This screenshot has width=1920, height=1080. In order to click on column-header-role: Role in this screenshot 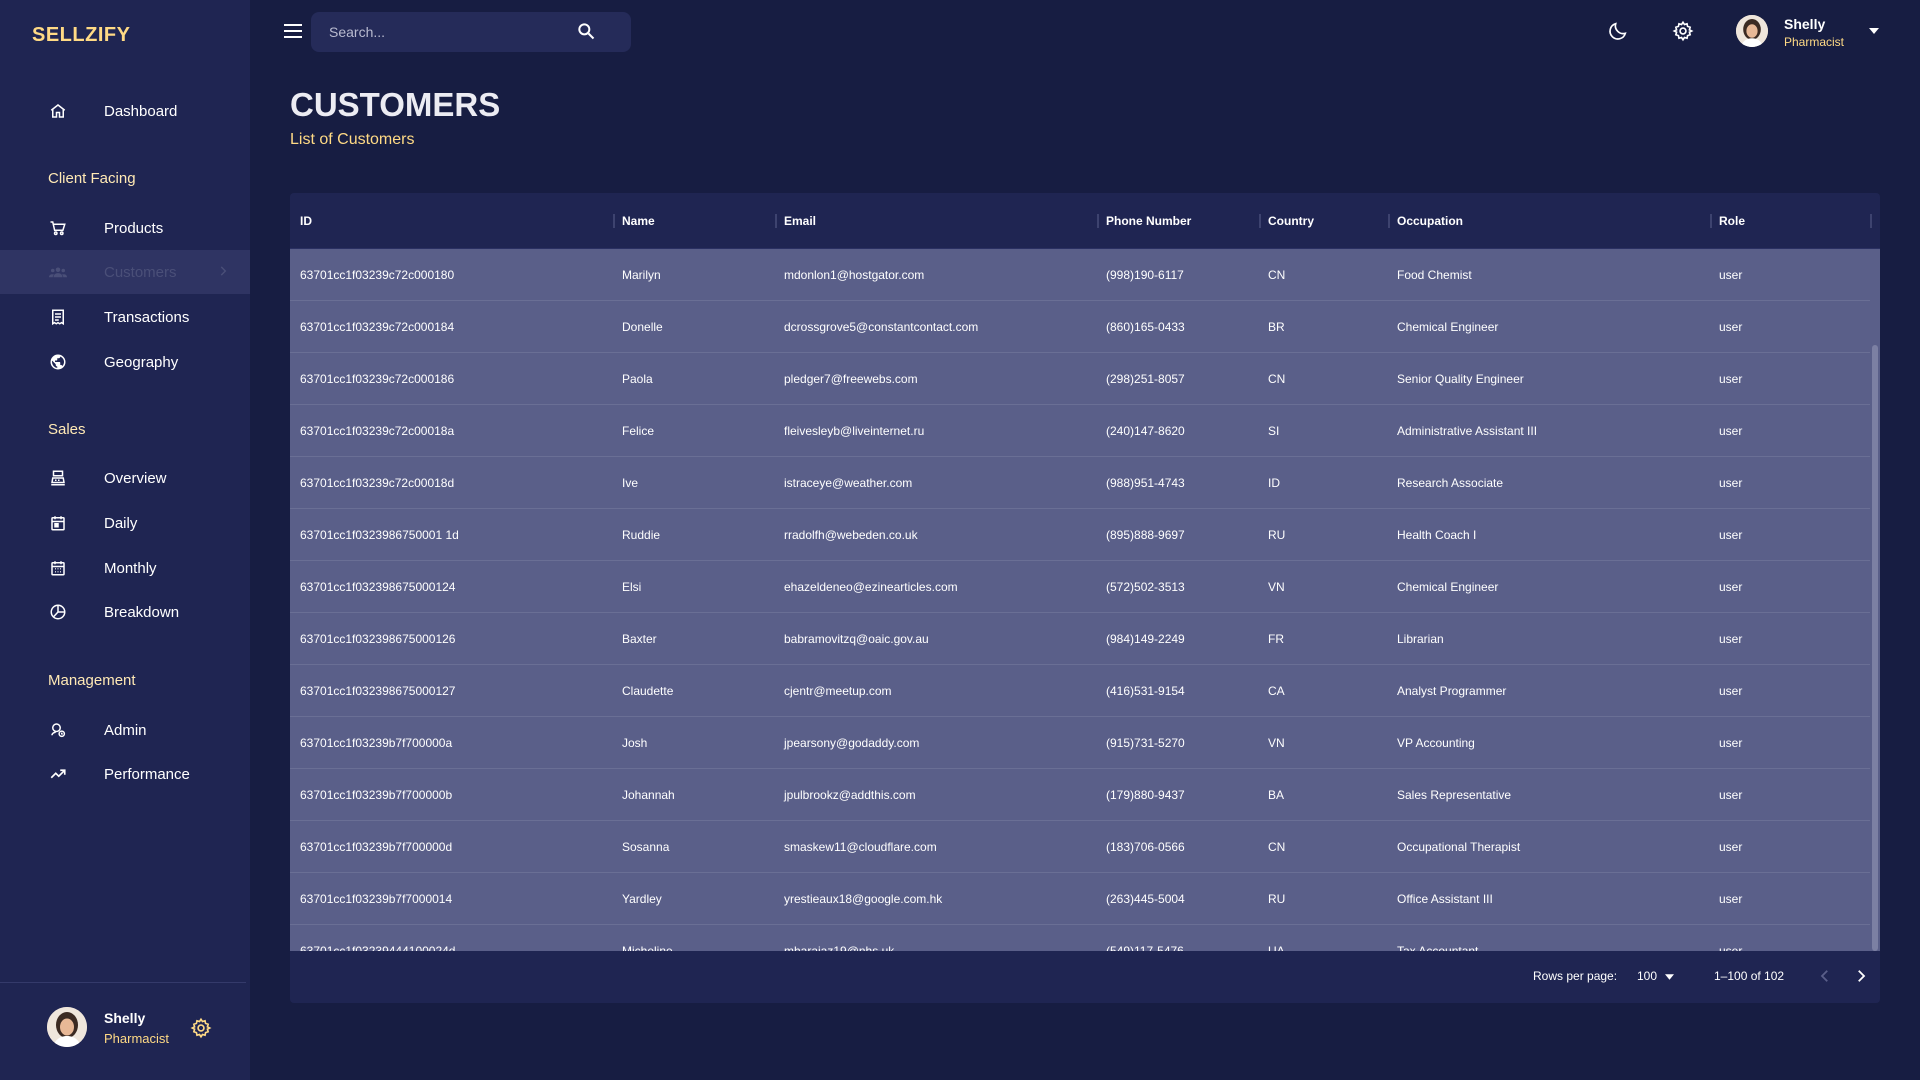, I will do `click(1732, 221)`.